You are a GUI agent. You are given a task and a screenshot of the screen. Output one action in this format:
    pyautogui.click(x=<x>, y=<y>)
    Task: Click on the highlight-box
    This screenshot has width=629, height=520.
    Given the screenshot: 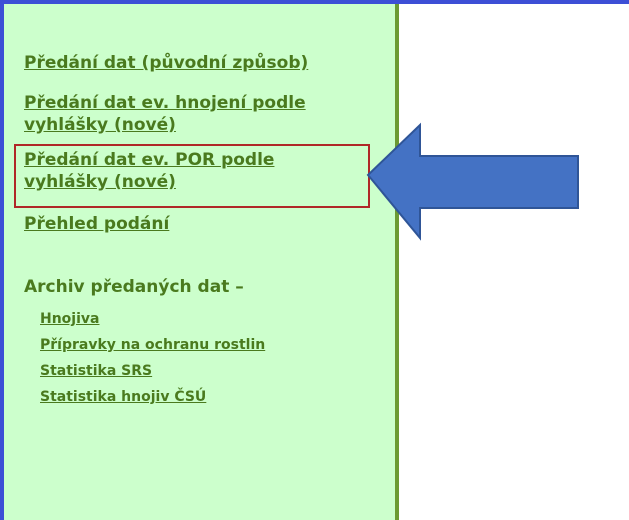 What is the action you would take?
    pyautogui.click(x=192, y=176)
    